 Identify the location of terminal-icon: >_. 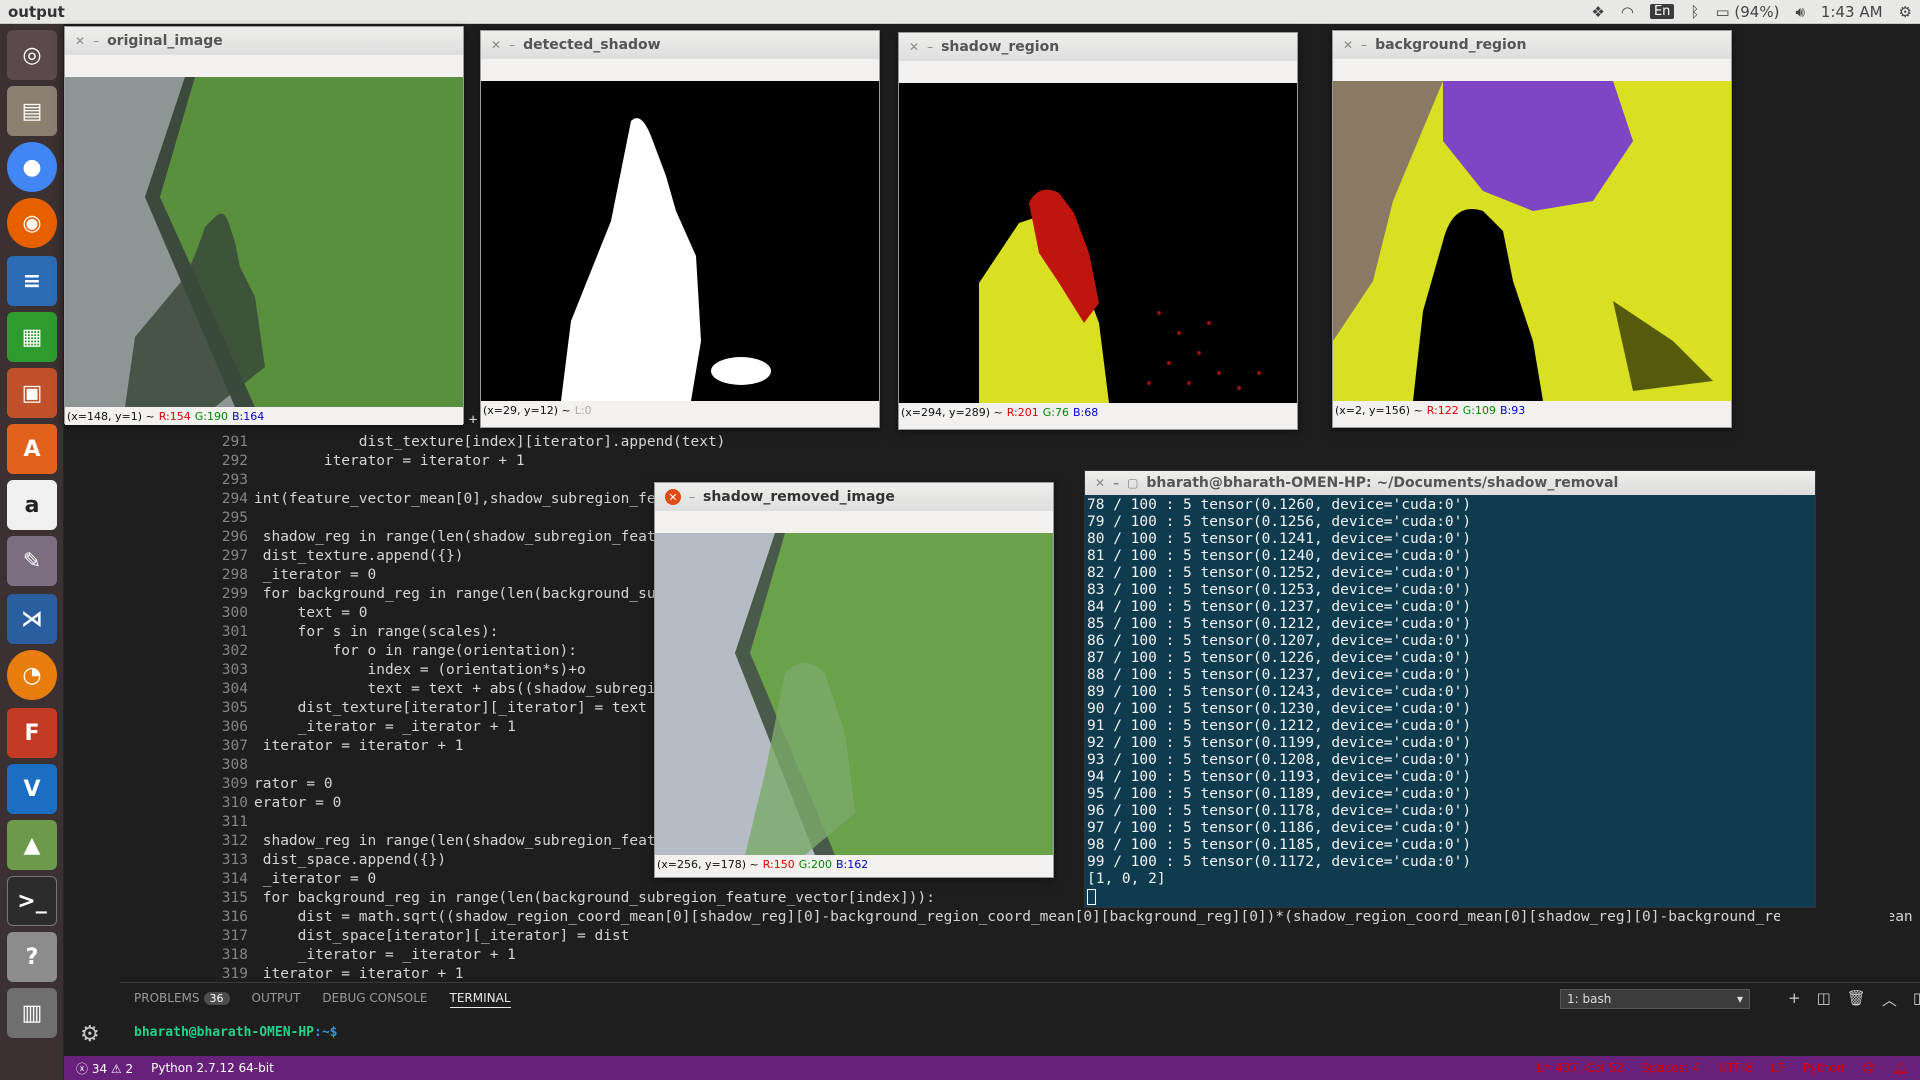
(32, 901).